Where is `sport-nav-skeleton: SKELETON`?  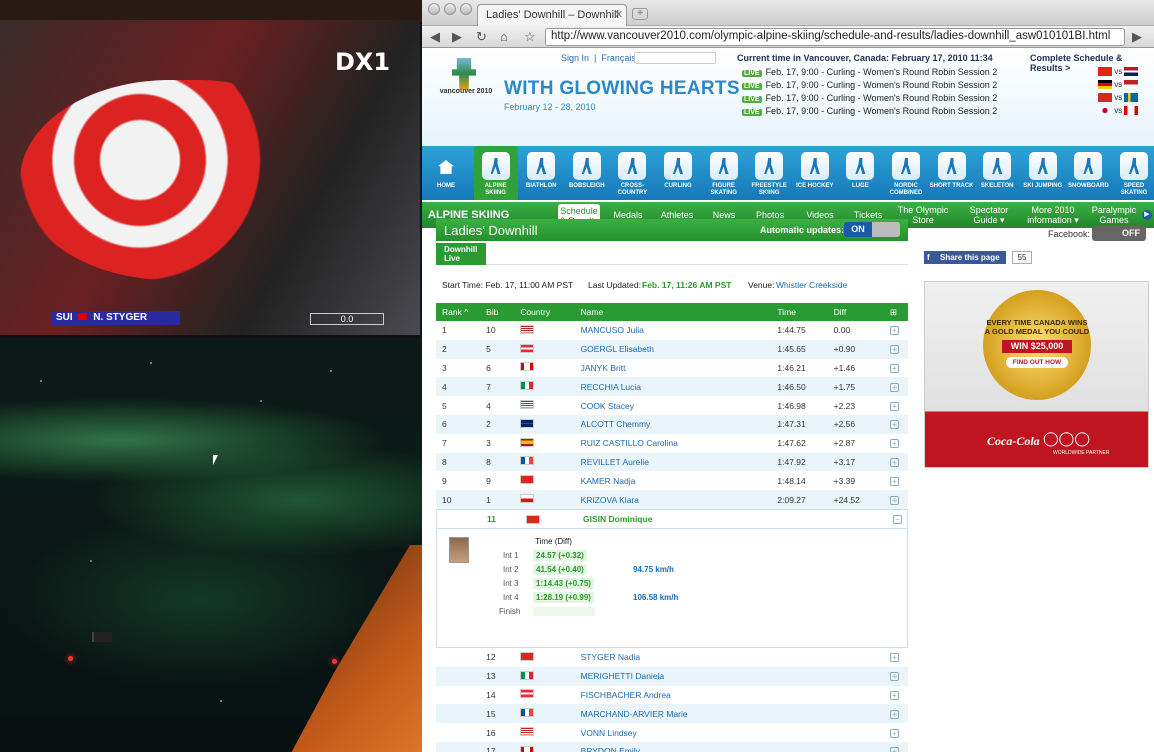 sport-nav-skeleton: SKELETON is located at coordinates (997, 173).